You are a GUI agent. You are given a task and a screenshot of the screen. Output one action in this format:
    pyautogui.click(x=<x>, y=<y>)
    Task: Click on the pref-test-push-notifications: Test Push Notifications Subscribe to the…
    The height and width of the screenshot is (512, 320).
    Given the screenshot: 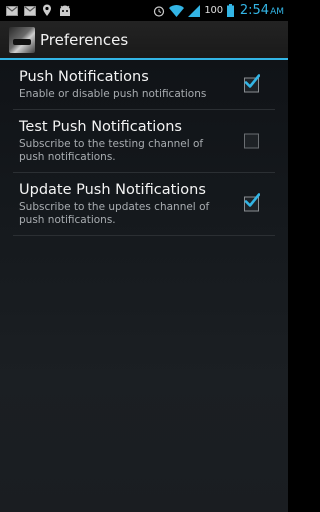 What is the action you would take?
    pyautogui.click(x=144, y=141)
    